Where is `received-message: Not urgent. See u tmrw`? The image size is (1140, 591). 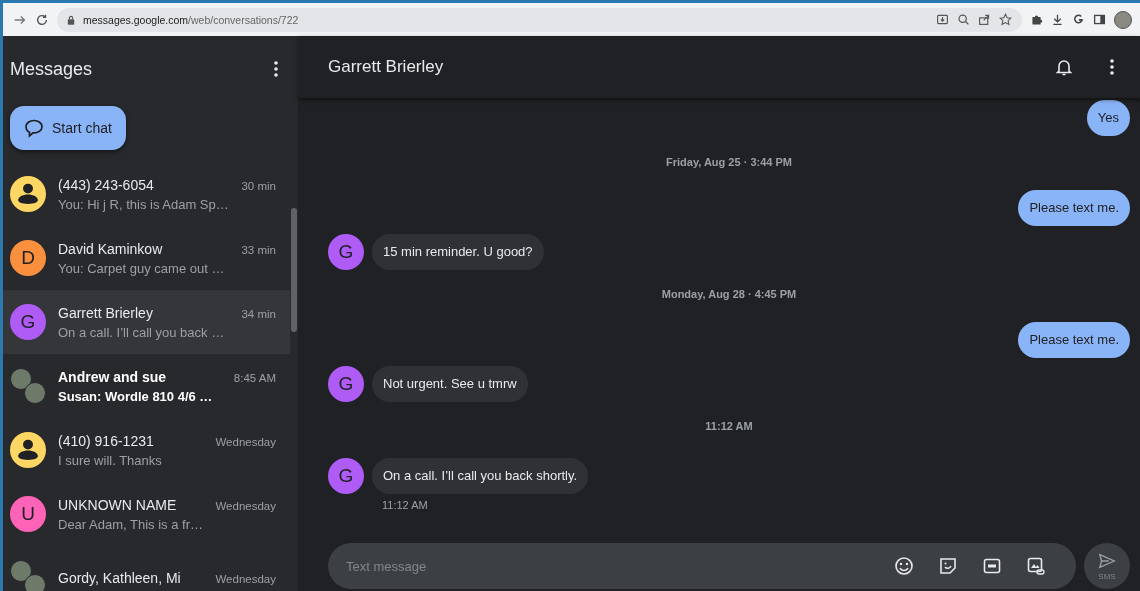 received-message: Not urgent. See u tmrw is located at coordinates (450, 384).